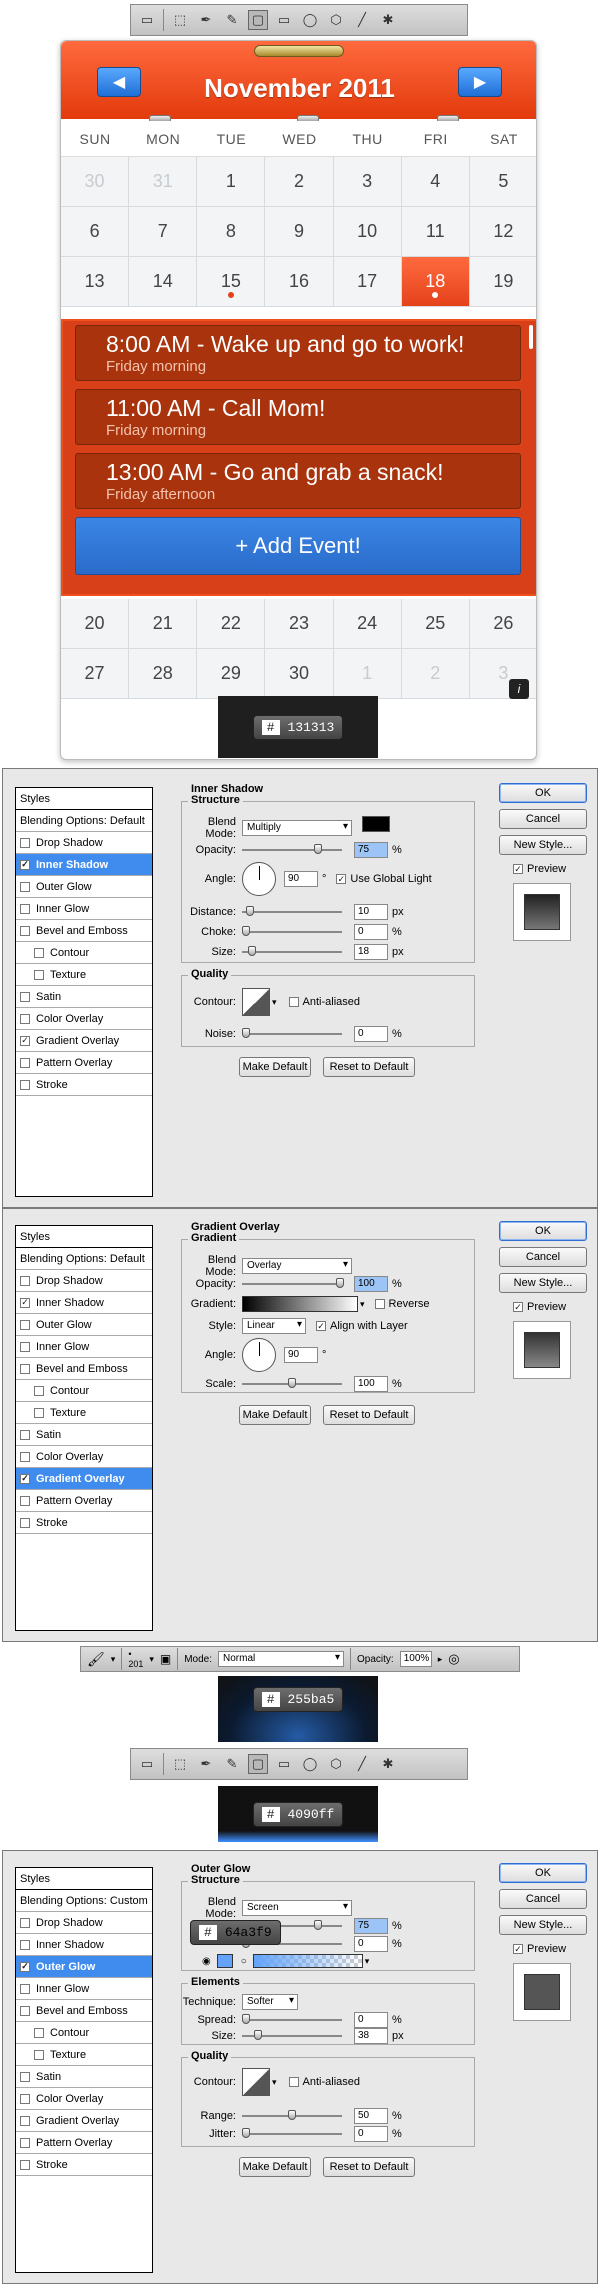 This screenshot has width=600, height=2289. I want to click on custom-shape-icon: ✱, so click(388, 20).